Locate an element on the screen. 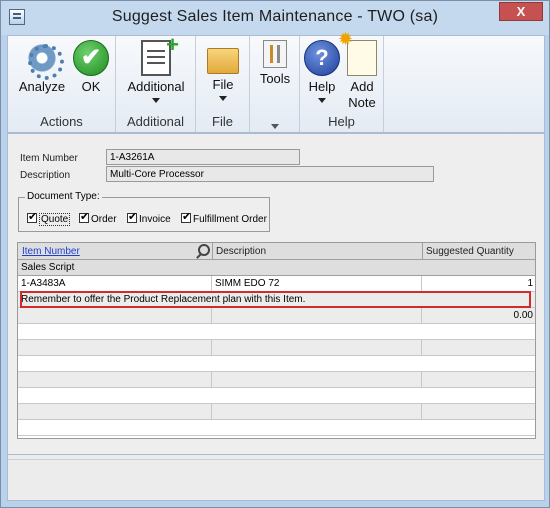 The width and height of the screenshot is (550, 508). fulfillment-order-checkbox: Fulfillment Order is located at coordinates (224, 217).